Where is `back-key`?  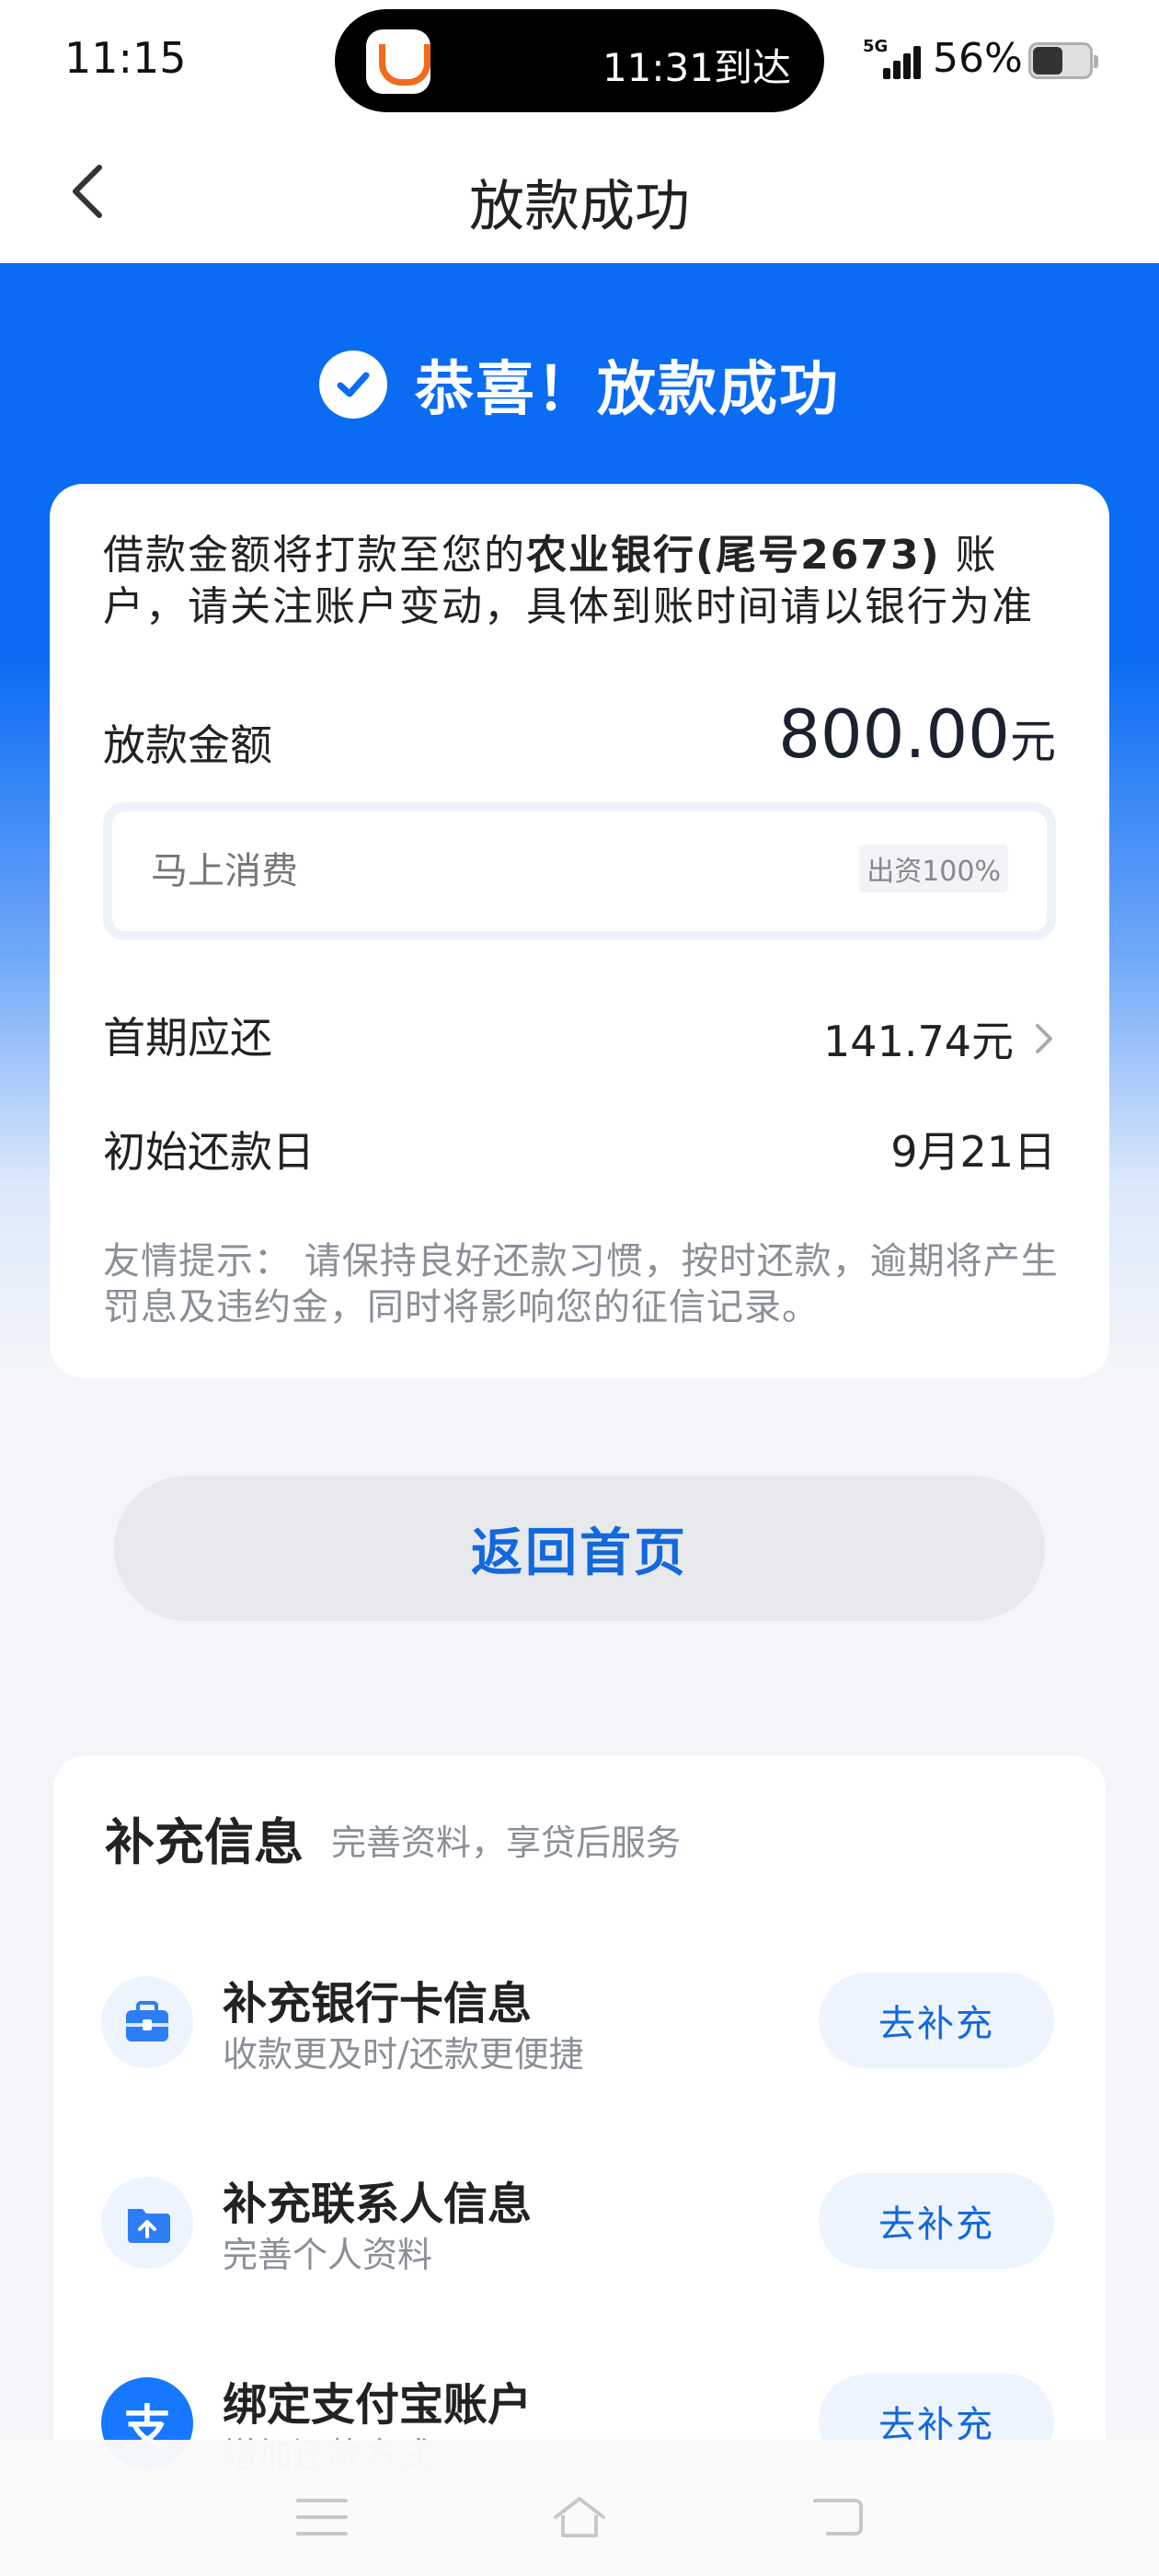
back-key is located at coordinates (837, 2517).